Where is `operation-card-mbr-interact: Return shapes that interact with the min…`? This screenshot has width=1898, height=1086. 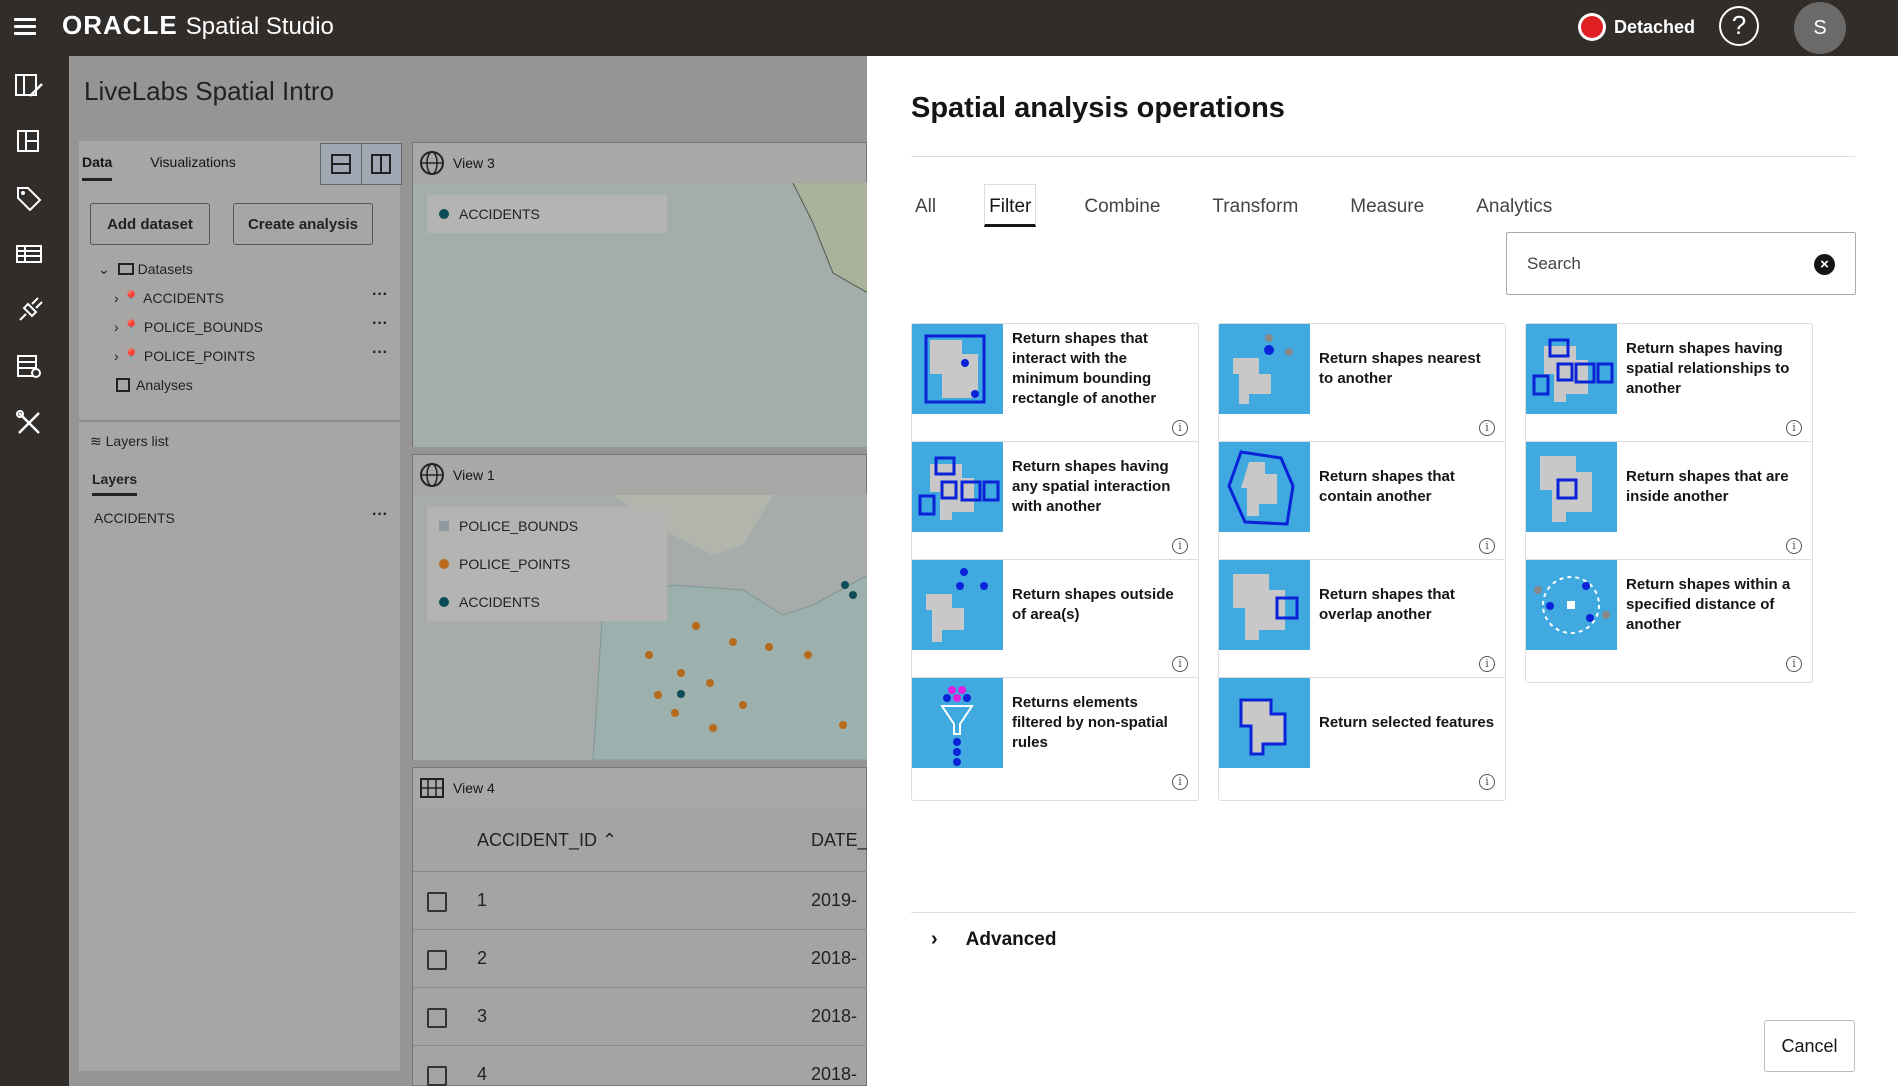
operation-card-mbr-interact: Return shapes that interact with the min… is located at coordinates (1055, 385).